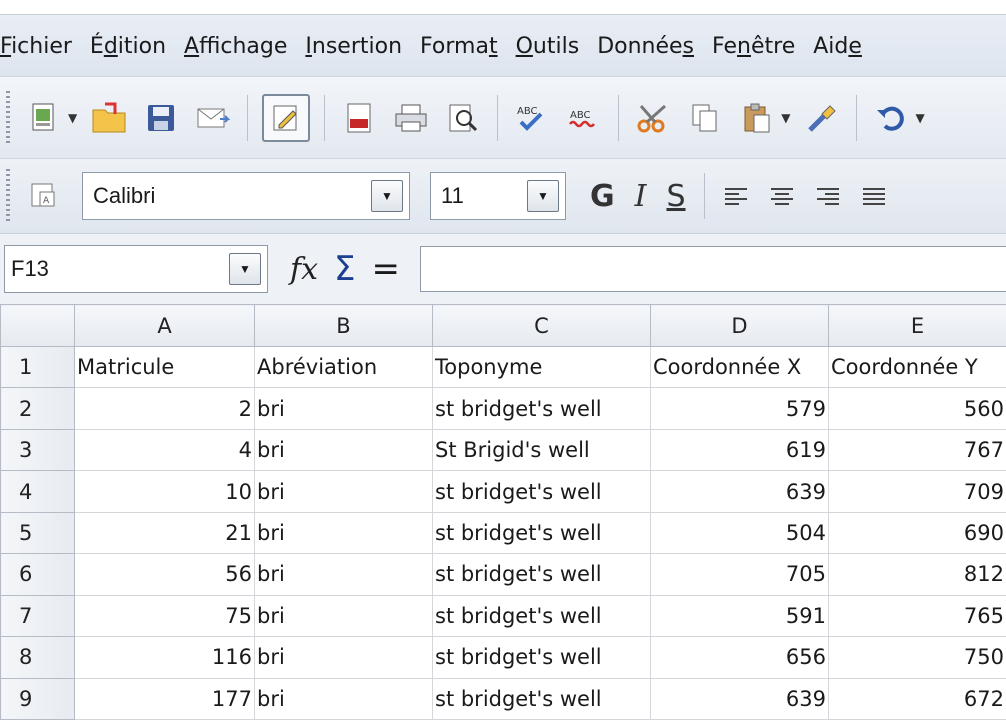  Describe the element at coordinates (44, 196) in the screenshot. I see `styles-formatting-icon: A` at that location.